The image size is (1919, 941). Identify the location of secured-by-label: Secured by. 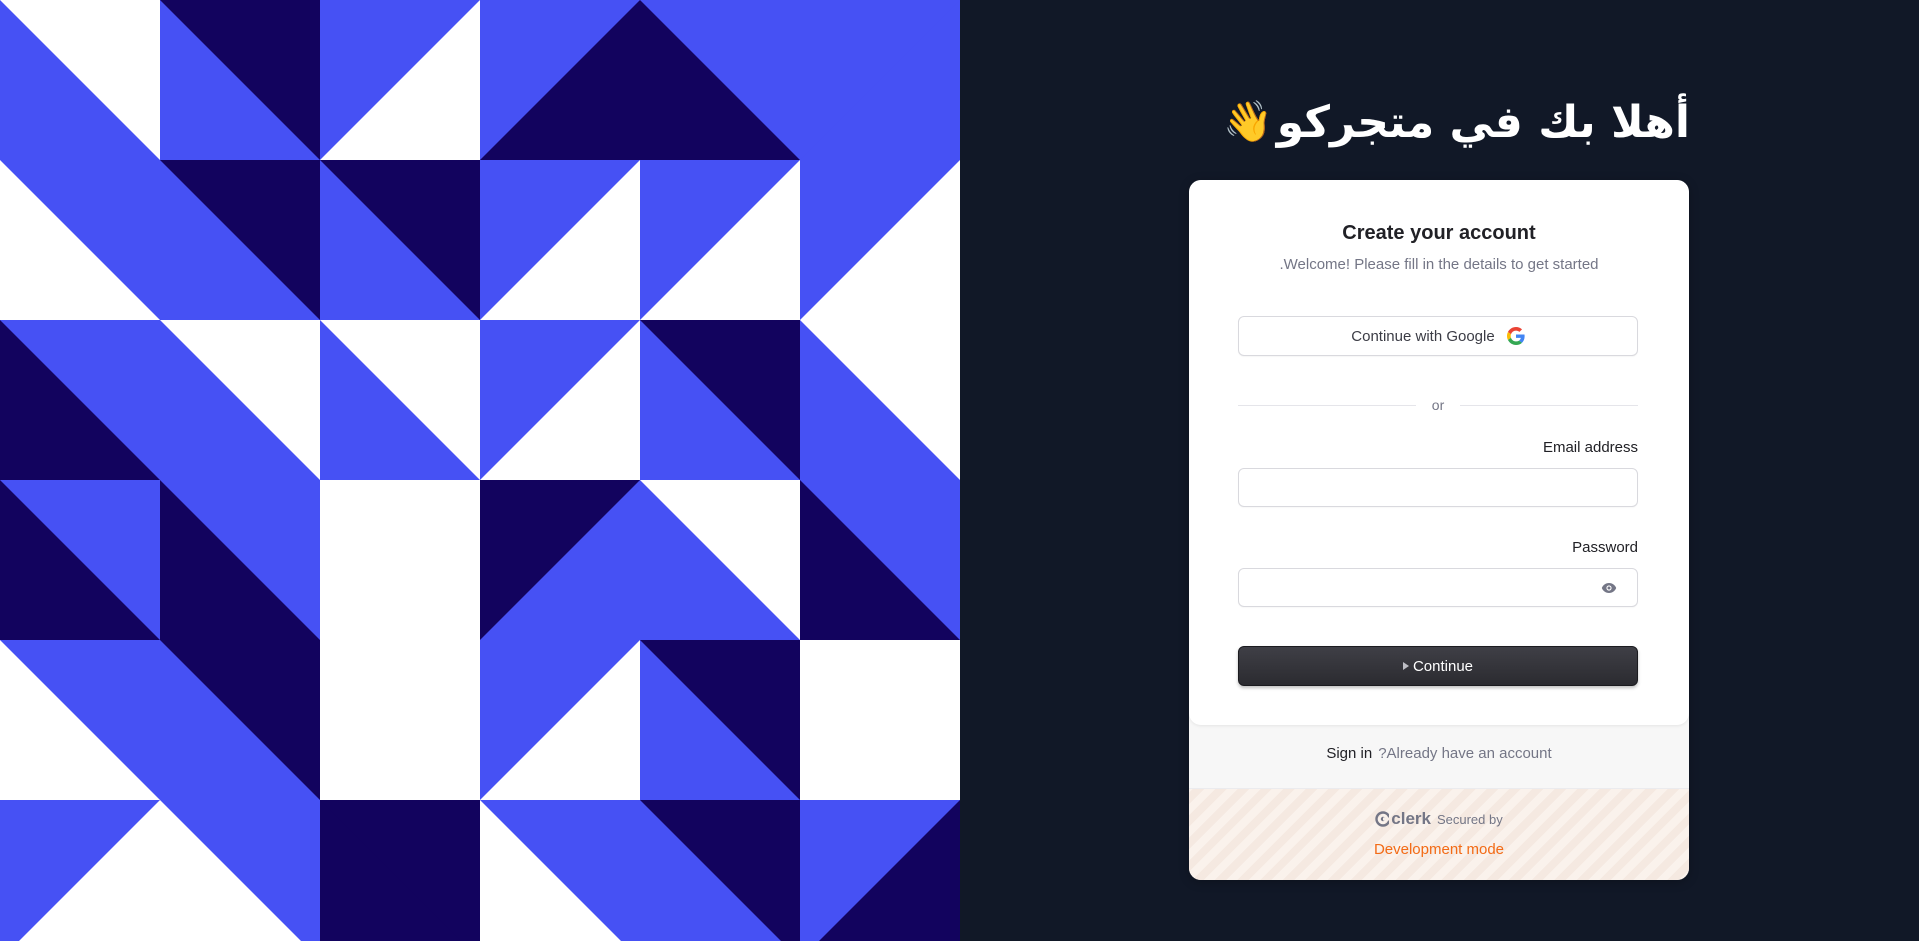
(1469, 819).